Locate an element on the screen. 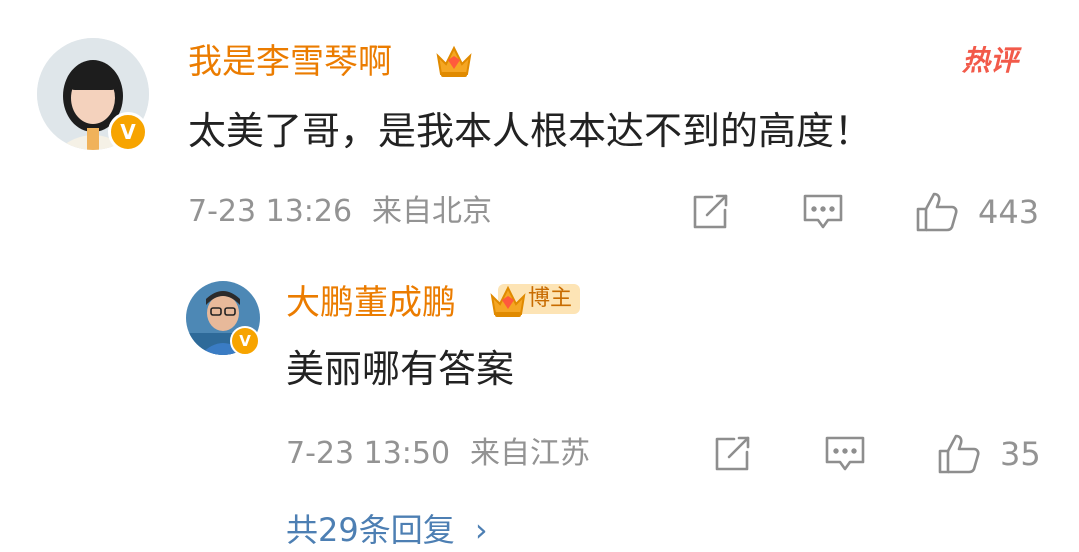 The image size is (1079, 552). comment-icon is located at coordinates (823, 212).